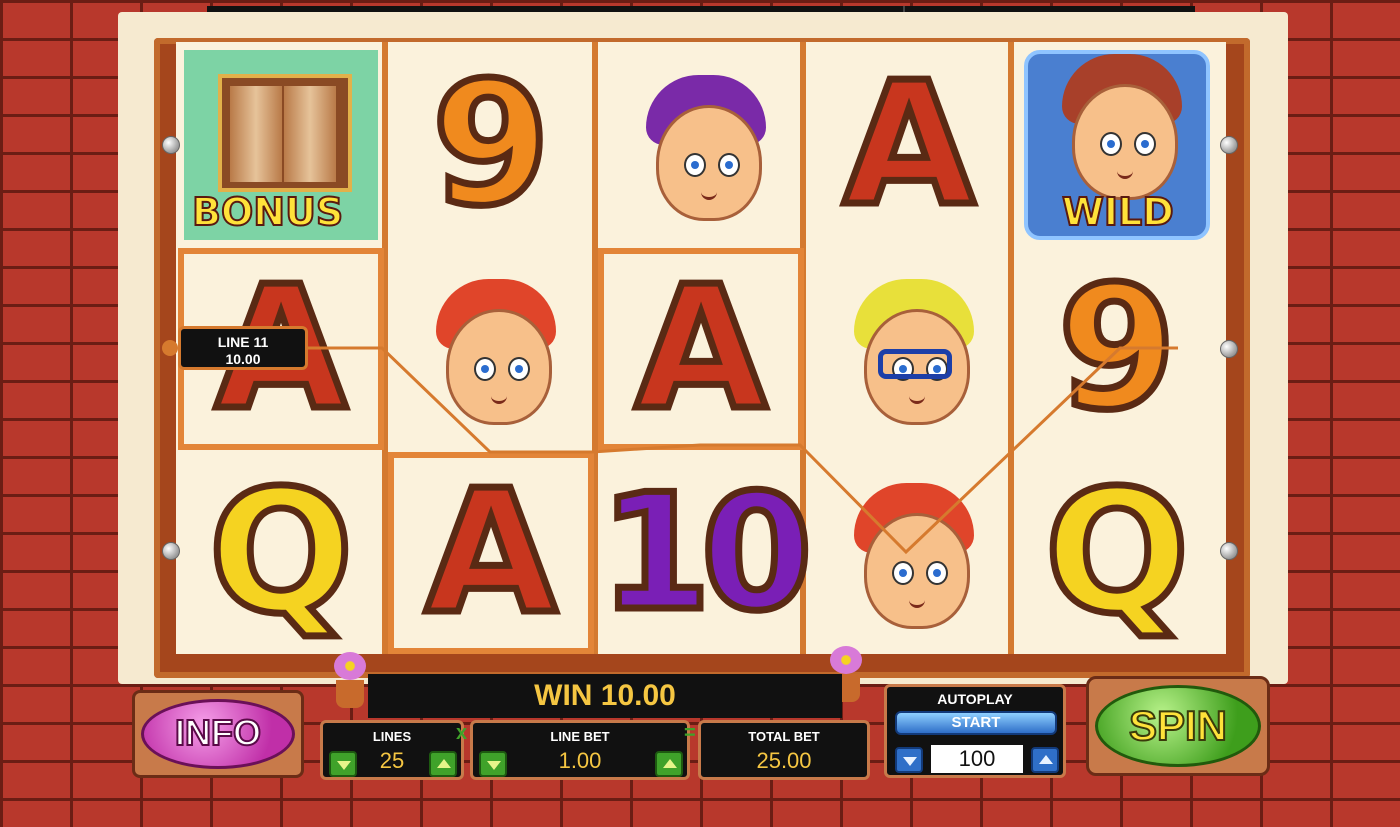 The width and height of the screenshot is (1400, 827). Describe the element at coordinates (977, 759) in the screenshot. I see `autoplay-count: 100` at that location.